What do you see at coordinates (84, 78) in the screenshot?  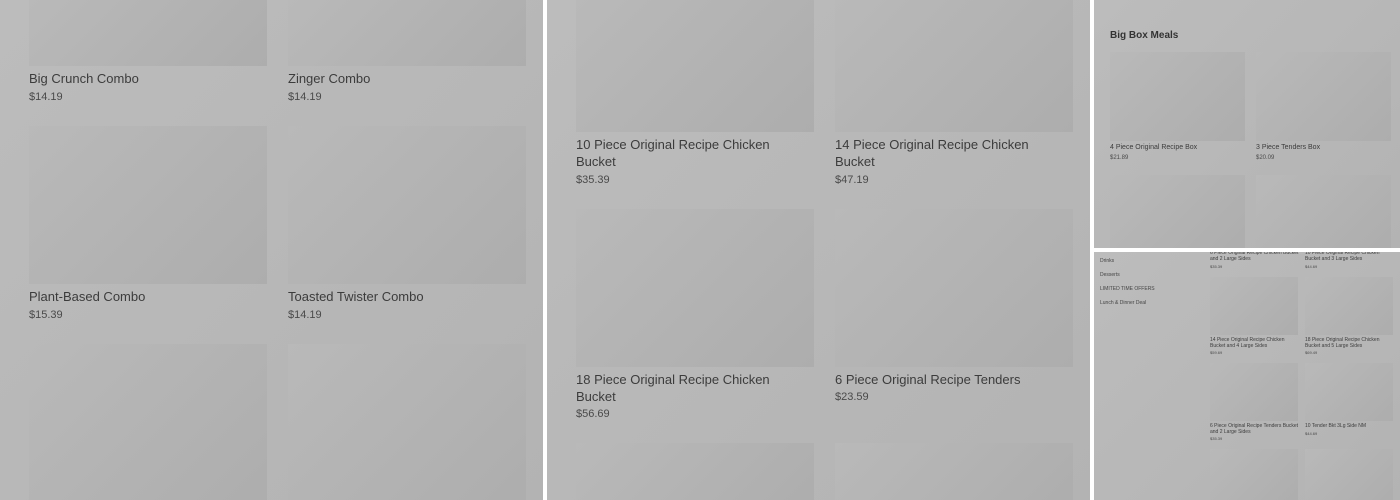 I see `item-name: Big Crunch Combo` at bounding box center [84, 78].